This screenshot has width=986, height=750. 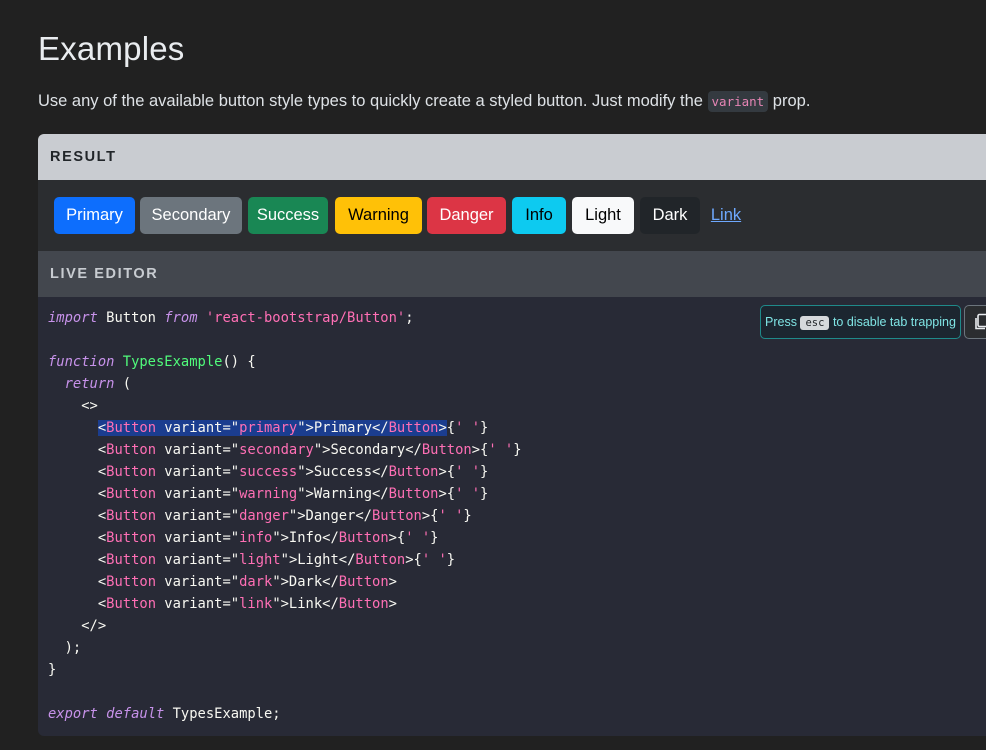 I want to click on page-title: Examples, so click(x=111, y=48).